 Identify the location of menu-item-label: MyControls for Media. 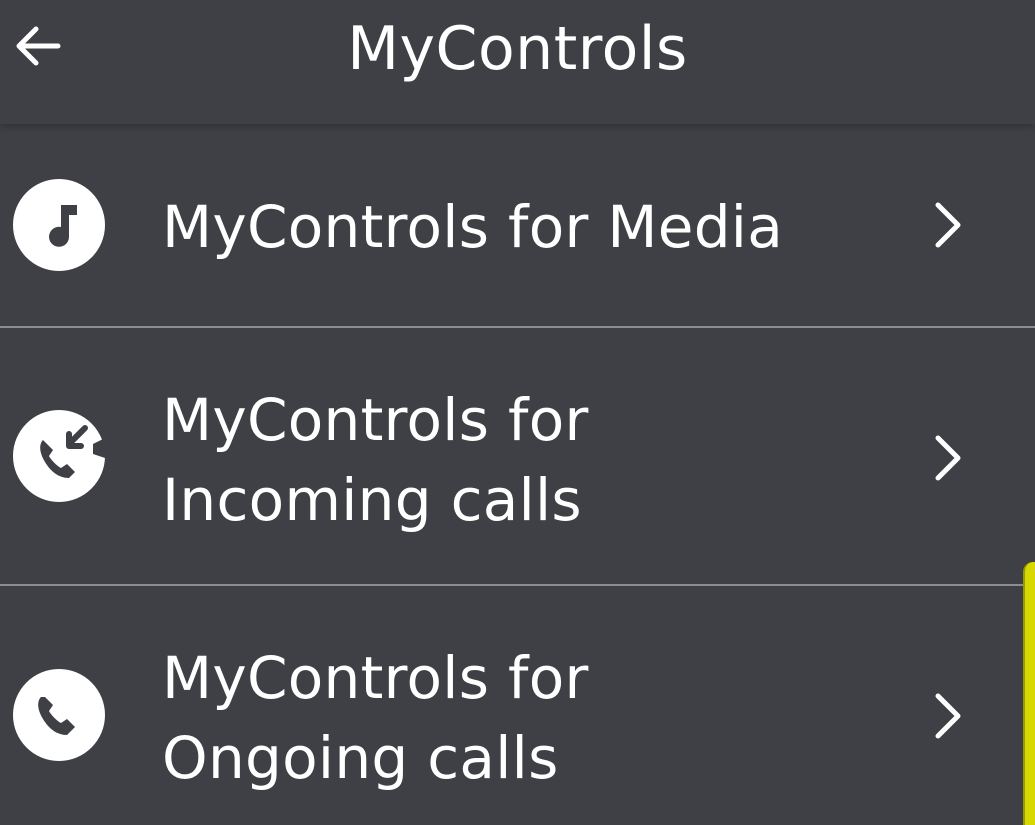
(473, 227).